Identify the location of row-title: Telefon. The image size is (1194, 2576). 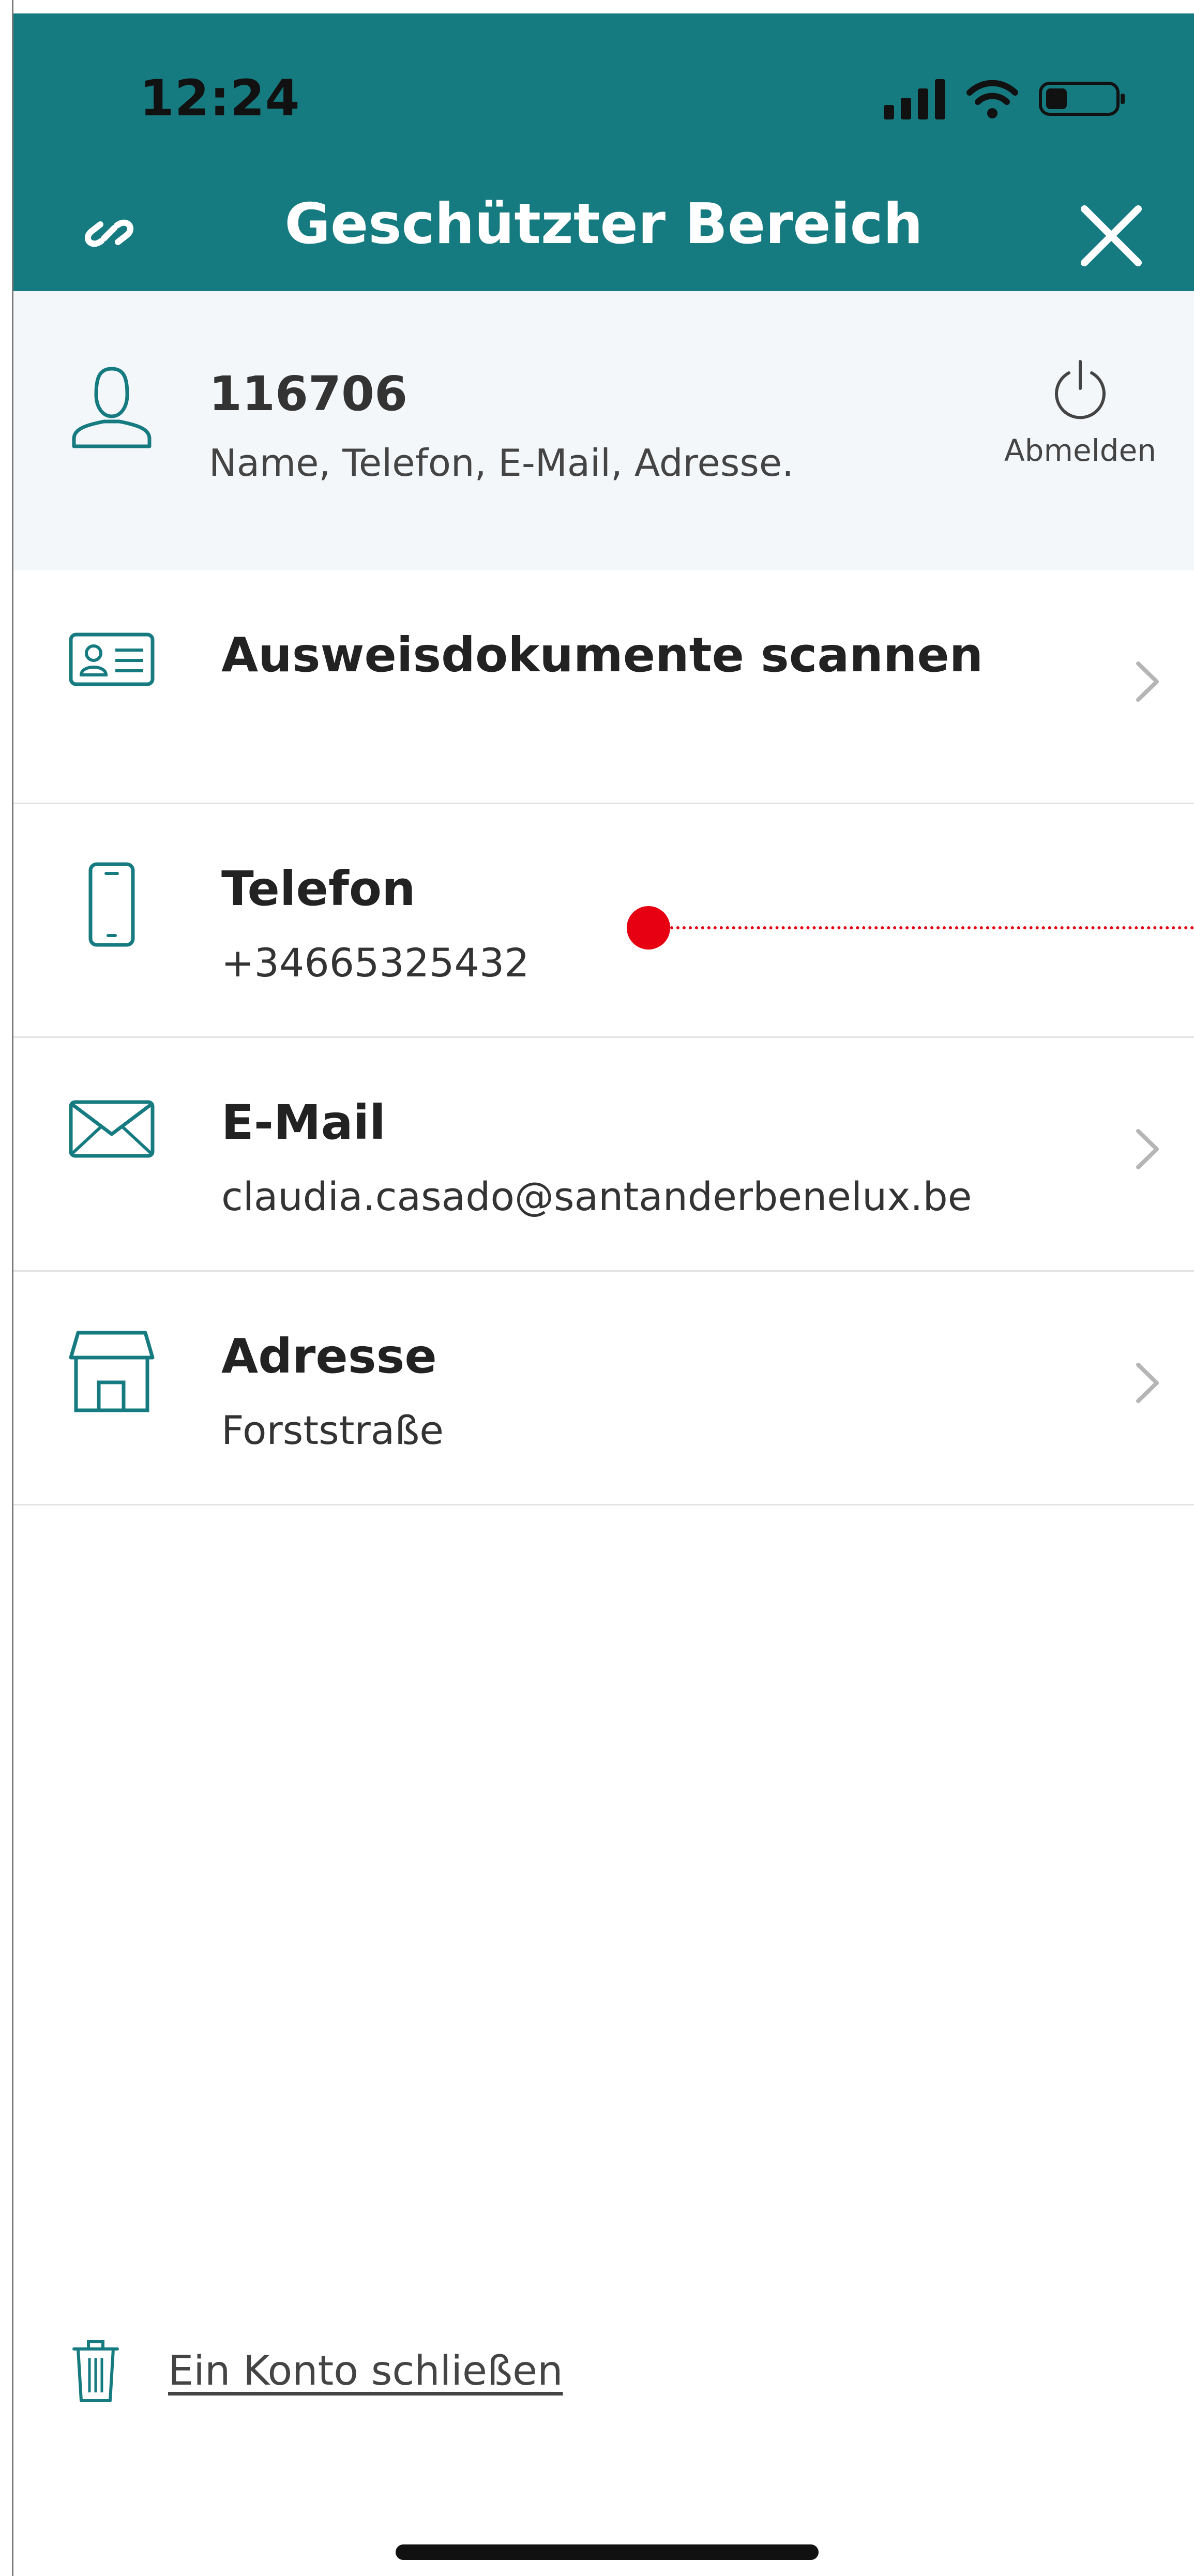
(318, 888).